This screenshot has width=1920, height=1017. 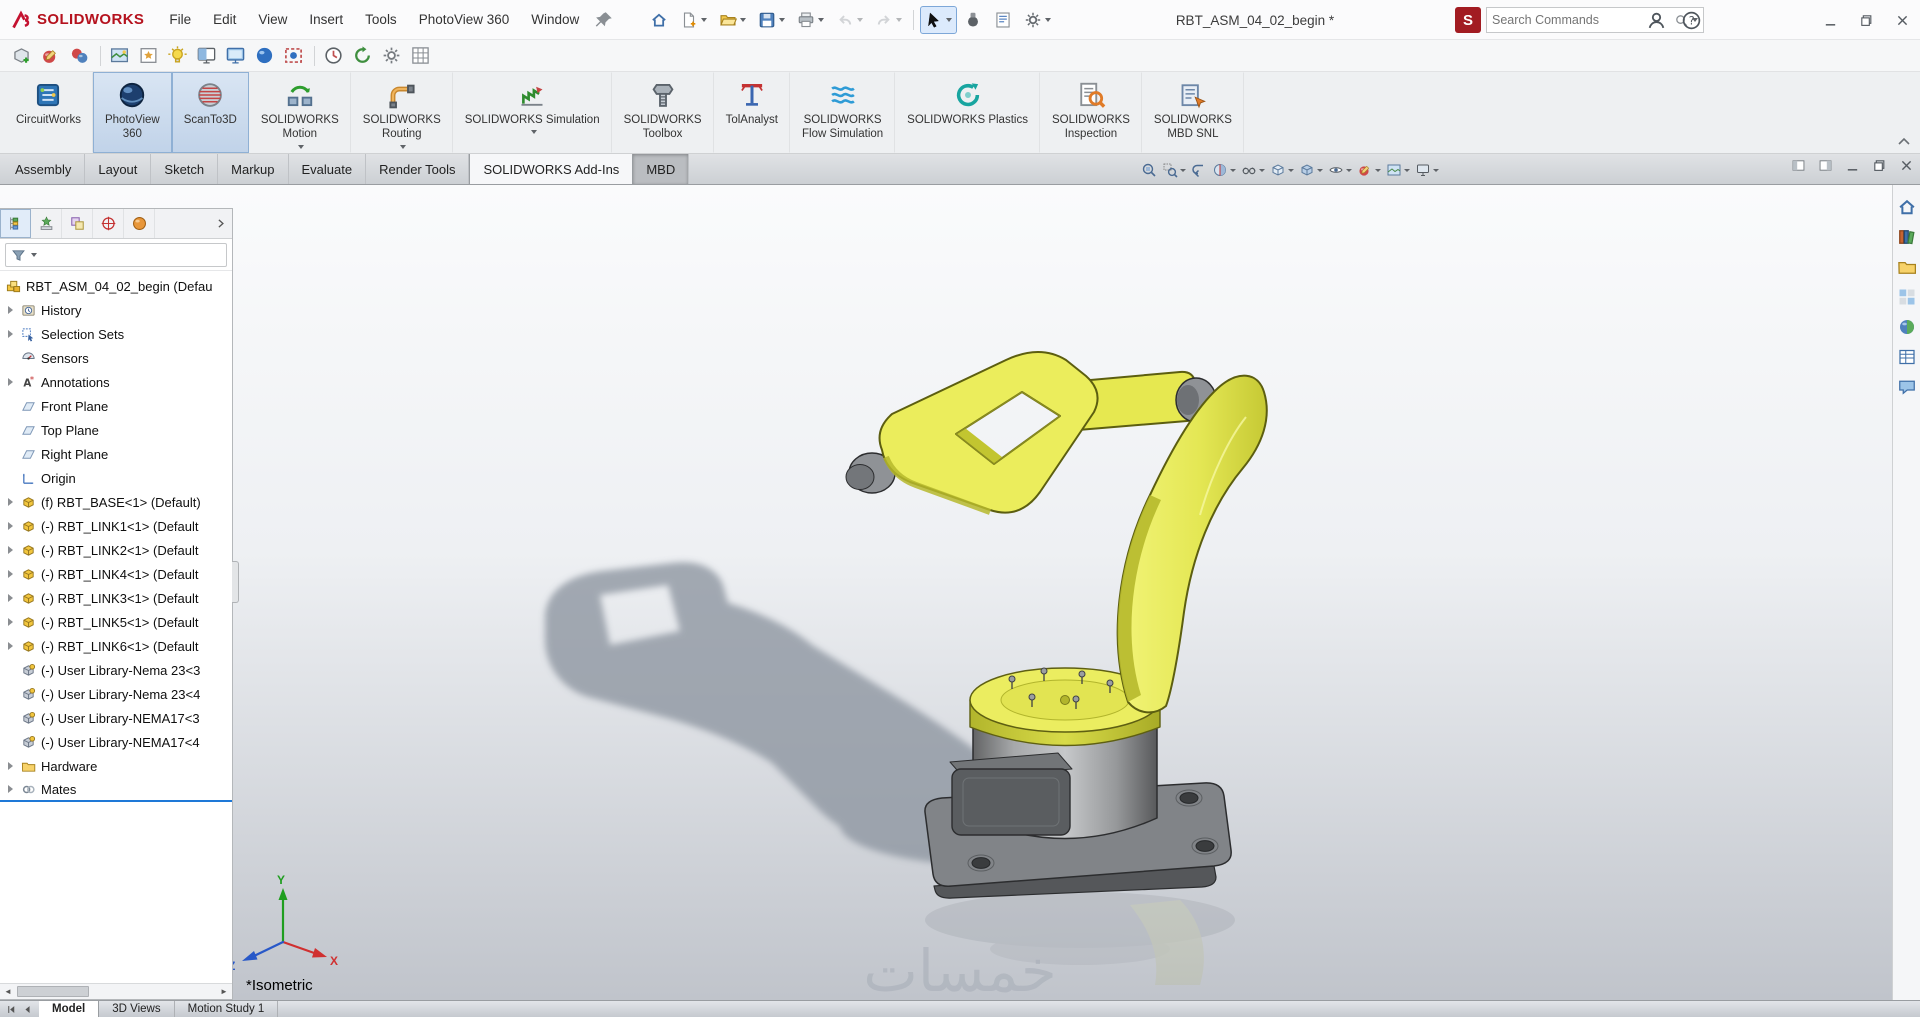 What do you see at coordinates (116, 526) in the screenshot?
I see `tree-item-rbt-link1-1-default: (-) RBT_LINK1<1> (Default` at bounding box center [116, 526].